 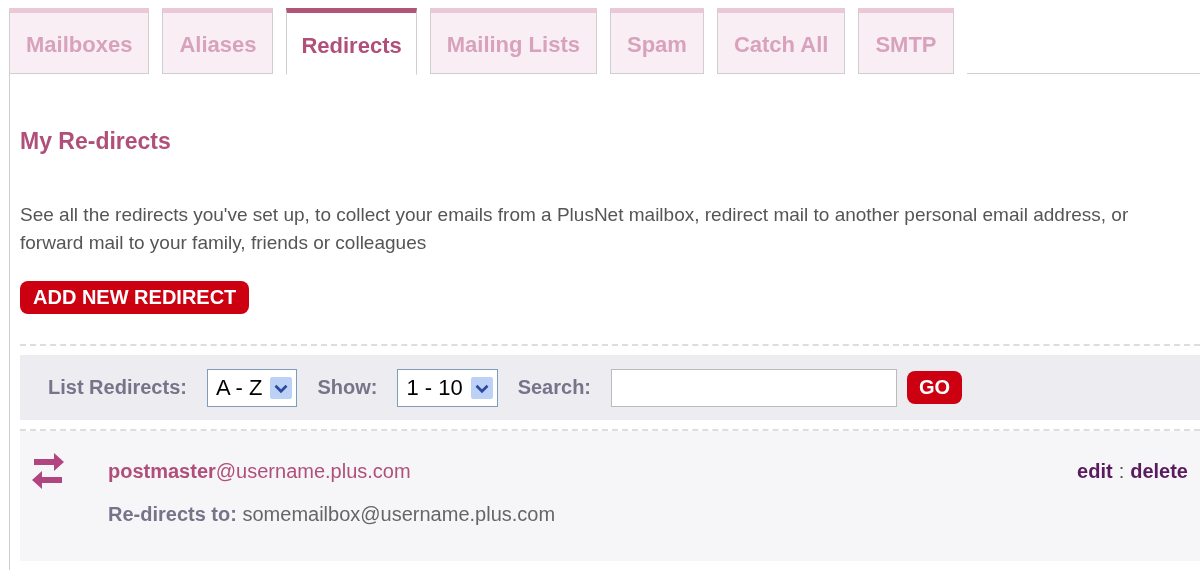 What do you see at coordinates (172, 514) in the screenshot?
I see `target-label: Re-directs to:` at bounding box center [172, 514].